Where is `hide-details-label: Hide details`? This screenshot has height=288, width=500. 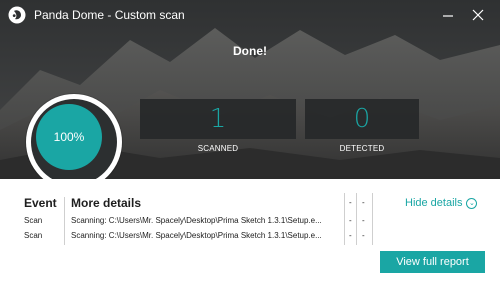 hide-details-label: Hide details is located at coordinates (434, 203).